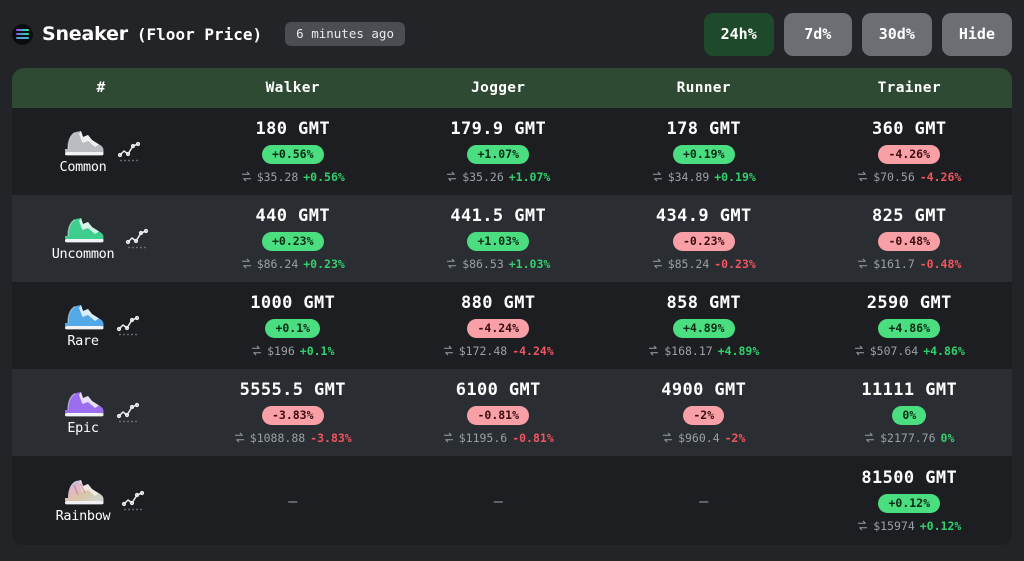  What do you see at coordinates (199, 34) in the screenshot?
I see `page-subtitle: (Floor Price)` at bounding box center [199, 34].